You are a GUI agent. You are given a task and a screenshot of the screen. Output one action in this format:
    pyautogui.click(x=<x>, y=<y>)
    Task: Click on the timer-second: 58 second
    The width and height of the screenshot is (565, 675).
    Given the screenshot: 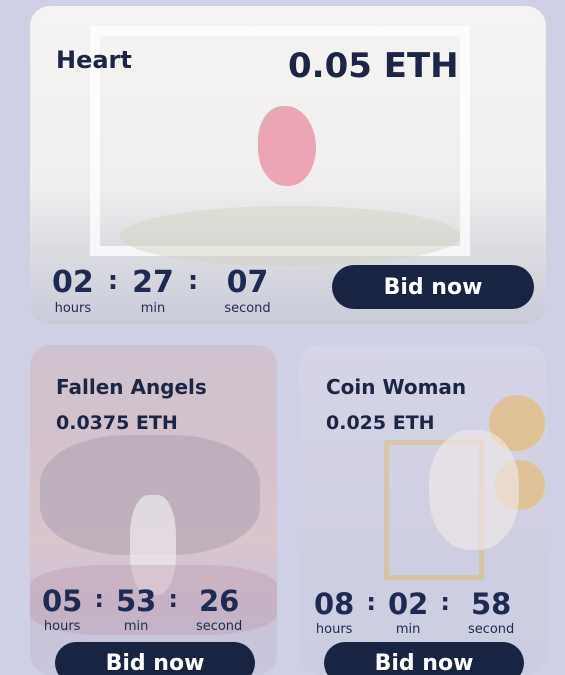 What is the action you would take?
    pyautogui.click(x=491, y=612)
    